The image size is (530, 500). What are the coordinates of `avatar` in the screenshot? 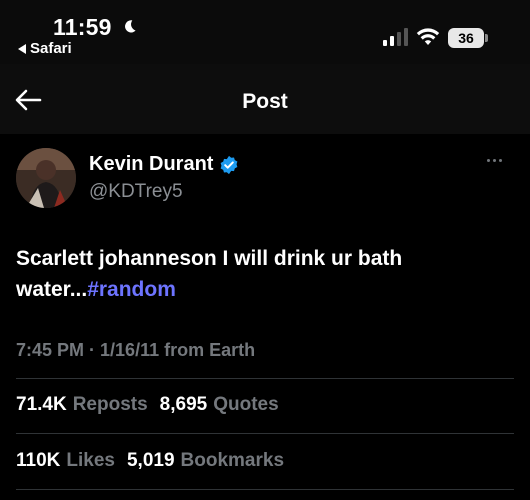 It's located at (46, 178).